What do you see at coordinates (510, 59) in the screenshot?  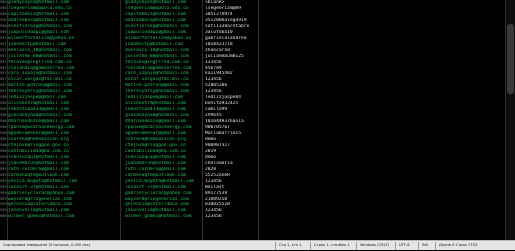 I see `scrollbar-thumb` at bounding box center [510, 59].